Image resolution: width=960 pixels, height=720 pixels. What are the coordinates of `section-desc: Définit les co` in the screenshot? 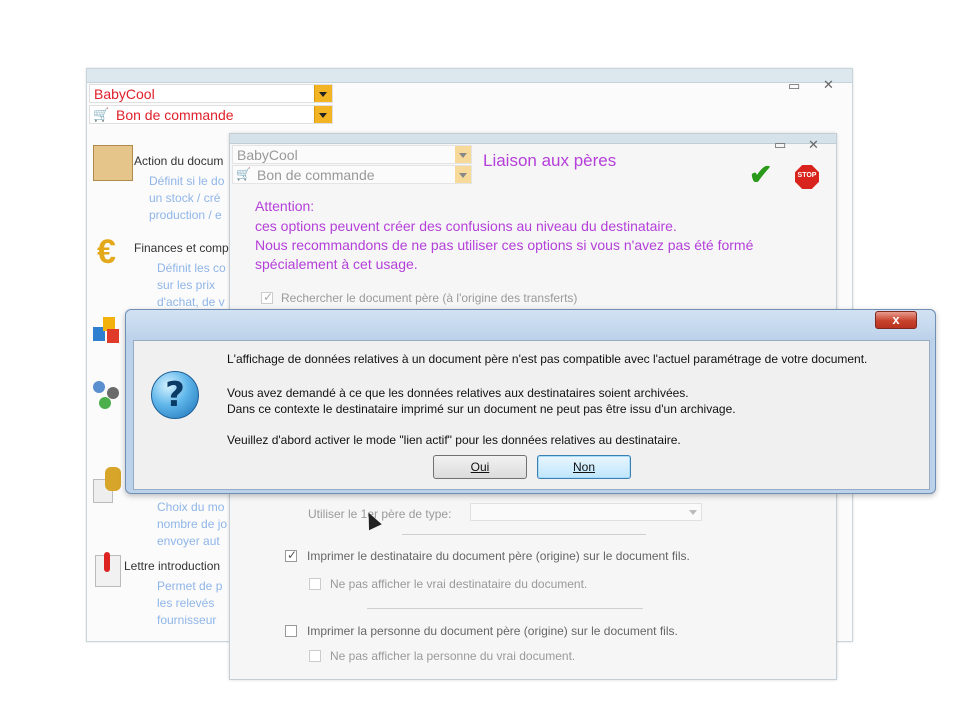 It's located at (191, 268).